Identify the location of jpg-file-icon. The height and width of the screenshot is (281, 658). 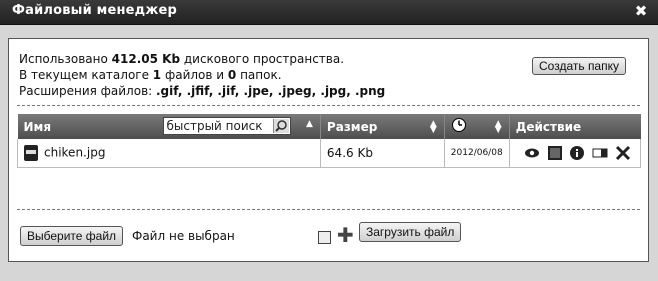
(31, 153).